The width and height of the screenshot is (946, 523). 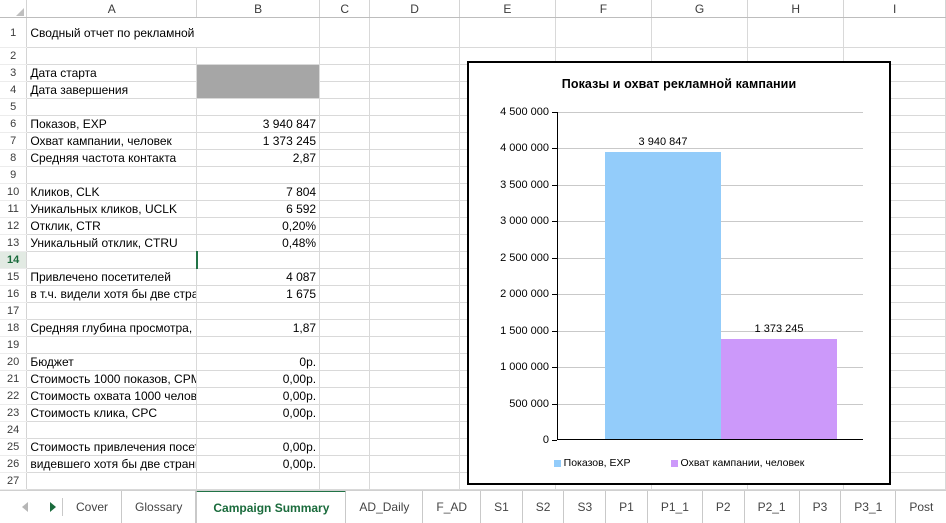 What do you see at coordinates (14, 209) in the screenshot?
I see `row-header-11: 11` at bounding box center [14, 209].